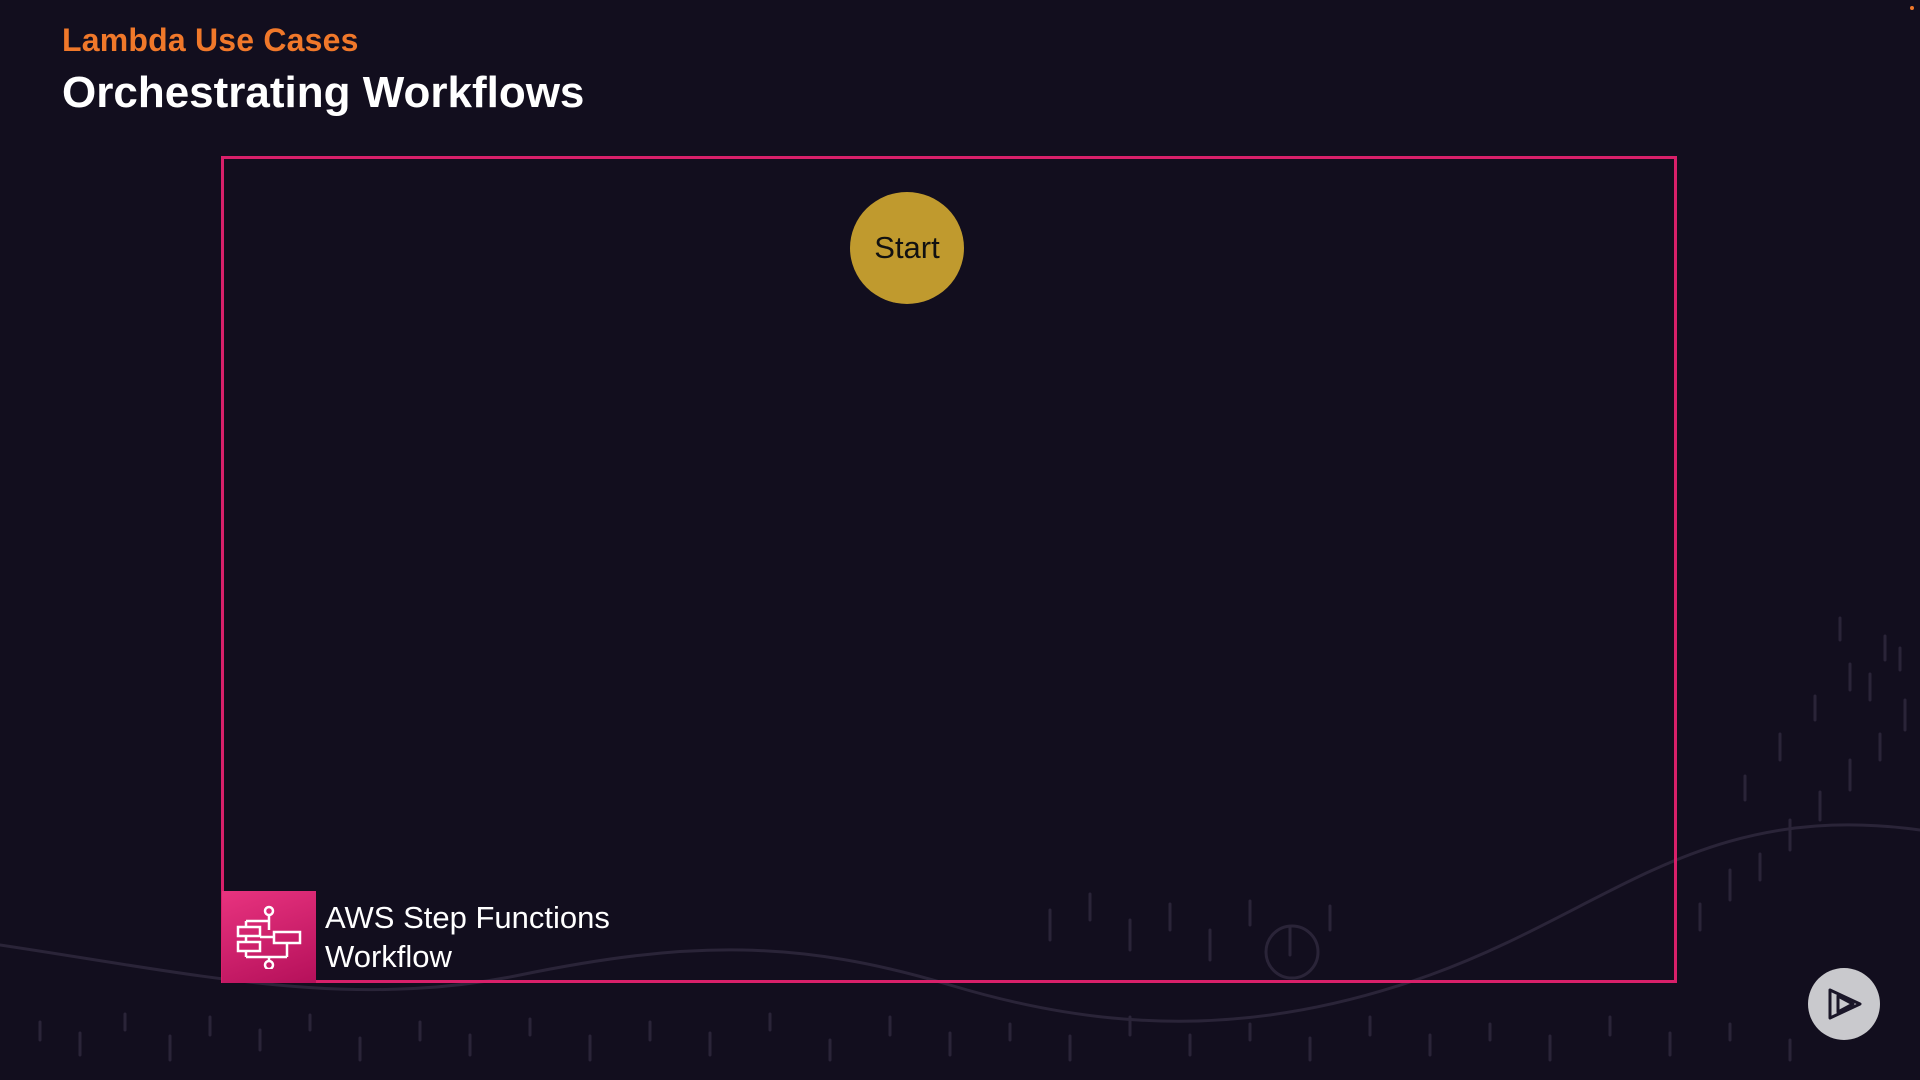  What do you see at coordinates (467, 937) in the screenshot?
I see `workflow-label: AWS Step Functions Workflow` at bounding box center [467, 937].